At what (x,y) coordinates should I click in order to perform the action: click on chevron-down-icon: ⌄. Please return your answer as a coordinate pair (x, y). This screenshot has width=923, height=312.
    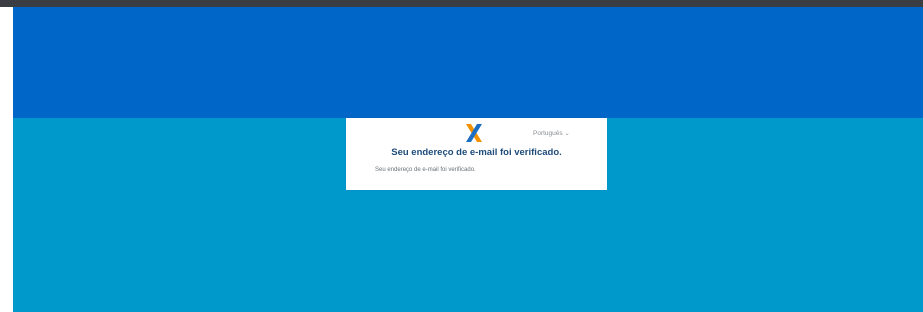
    Looking at the image, I should click on (567, 133).